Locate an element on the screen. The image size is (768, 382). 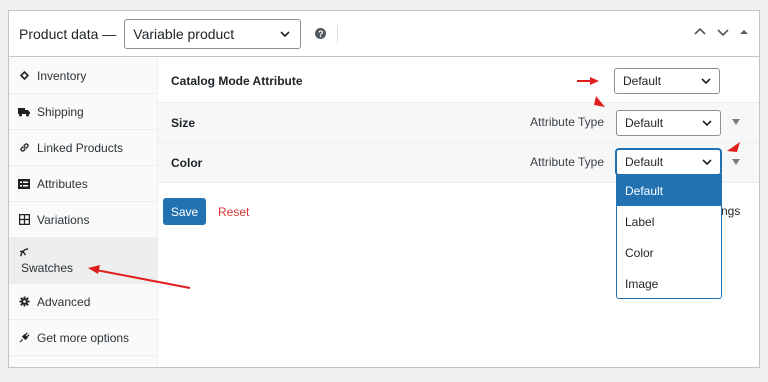
size-attribute-type-value: Default is located at coordinates (644, 123).